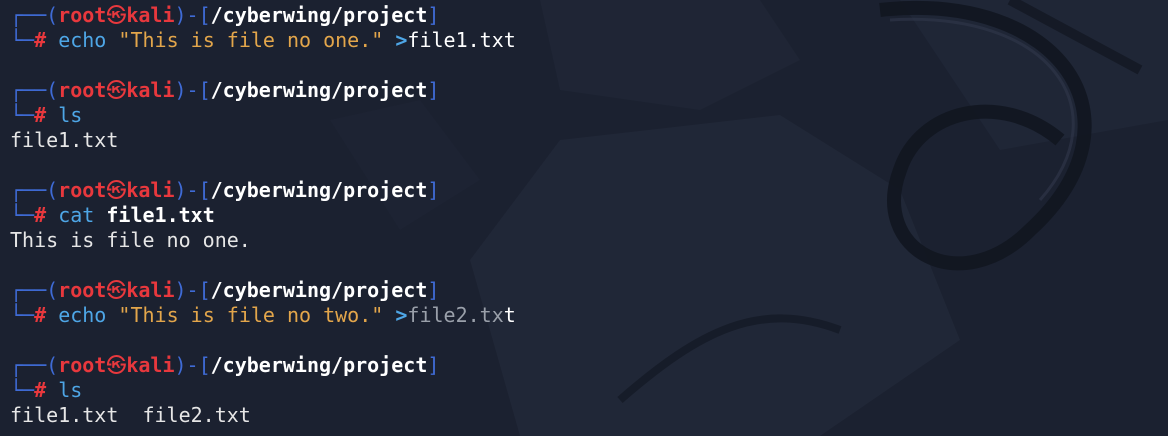 Image resolution: width=1168 pixels, height=436 pixels. Describe the element at coordinates (76, 215) in the screenshot. I see `command-name: cat` at that location.